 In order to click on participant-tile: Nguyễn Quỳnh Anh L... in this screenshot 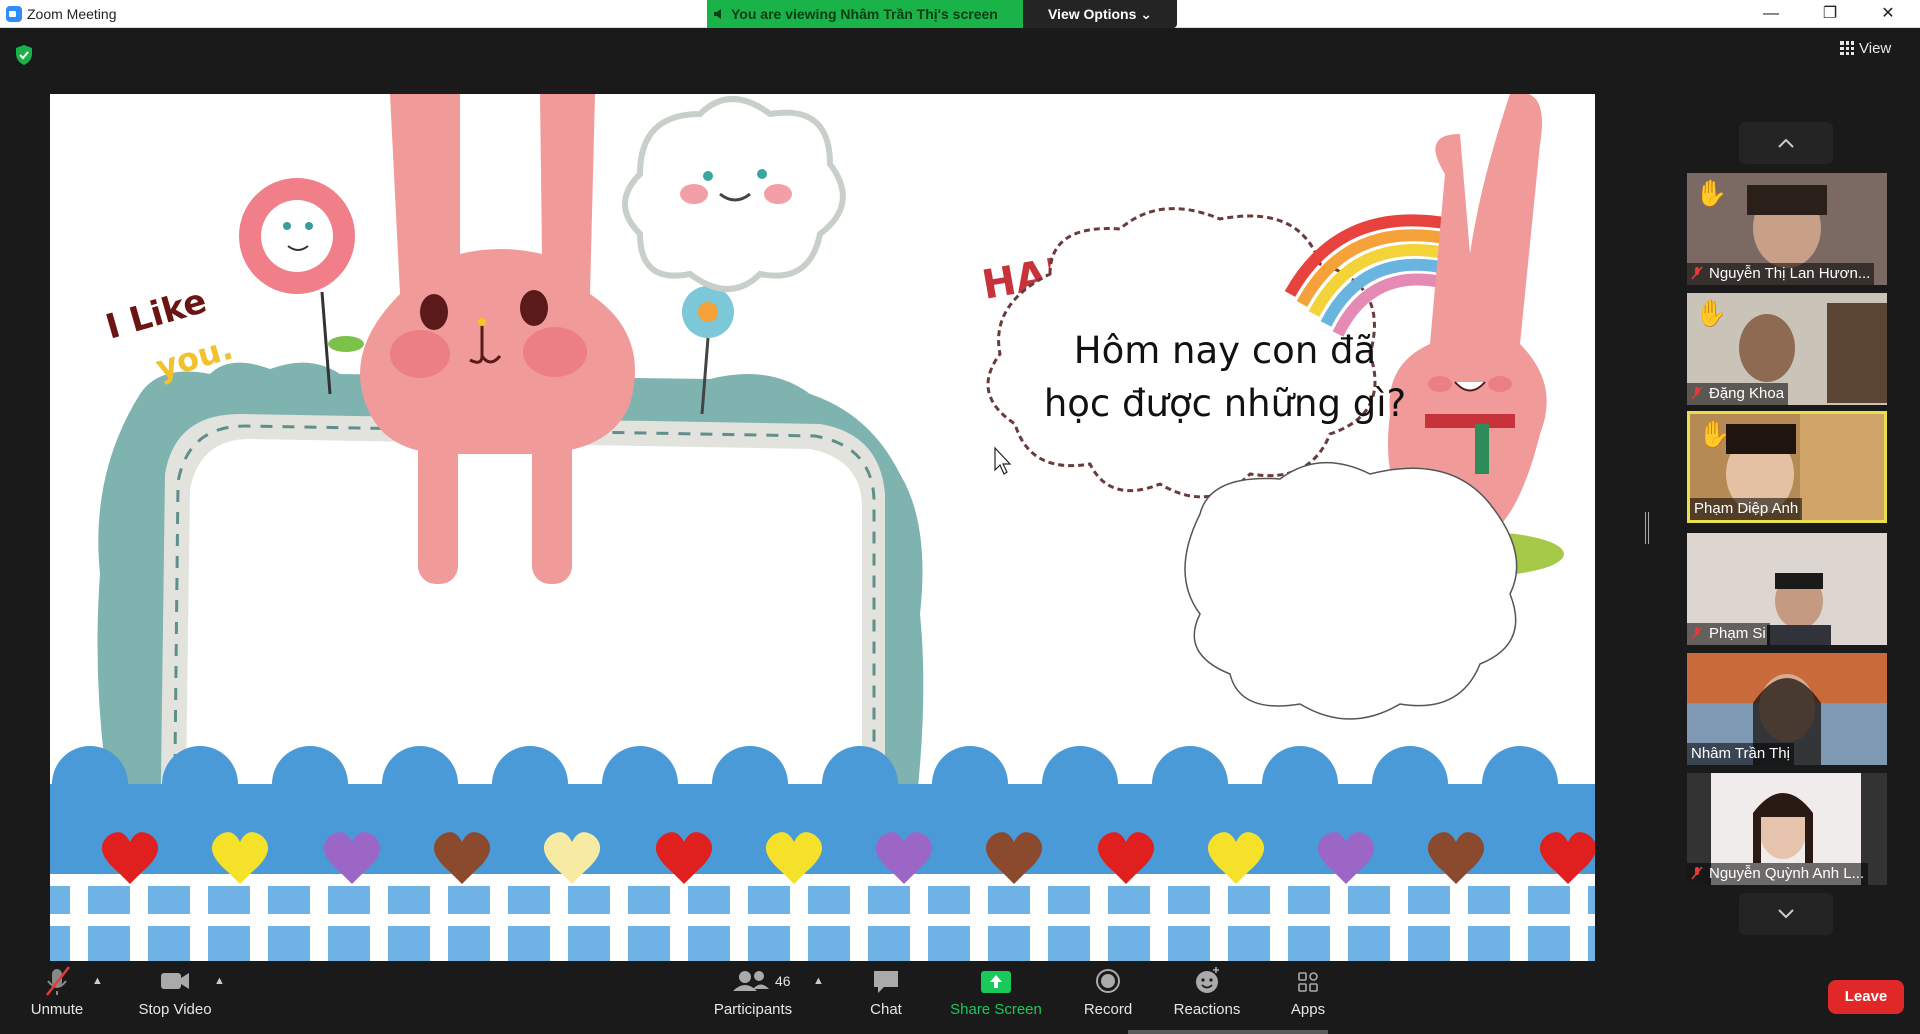, I will do `click(1787, 829)`.